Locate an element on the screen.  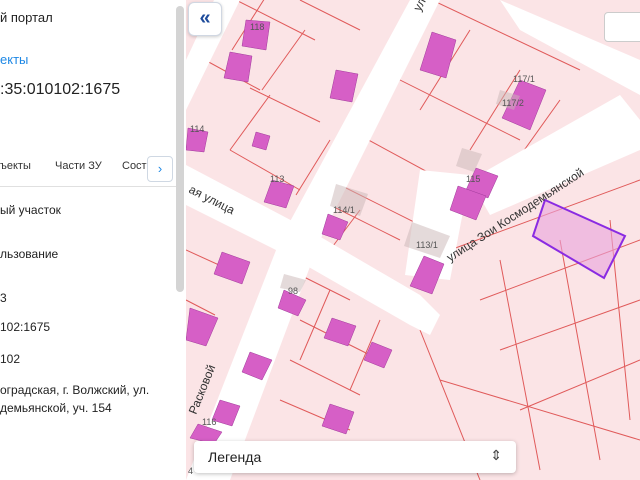
chevron-up-down-icon: ⇕ is located at coordinates (496, 455).